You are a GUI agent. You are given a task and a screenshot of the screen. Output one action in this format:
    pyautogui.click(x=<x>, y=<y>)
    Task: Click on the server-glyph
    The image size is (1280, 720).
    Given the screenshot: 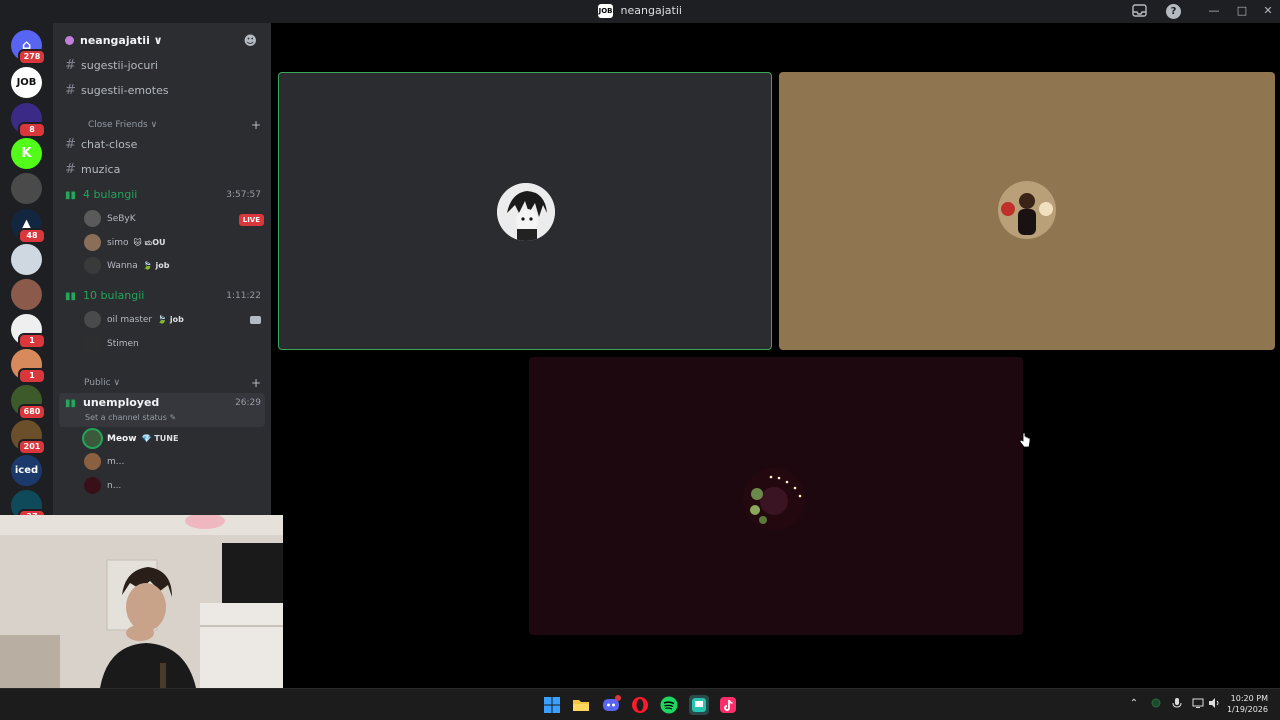 What is the action you would take?
    pyautogui.click(x=26, y=188)
    